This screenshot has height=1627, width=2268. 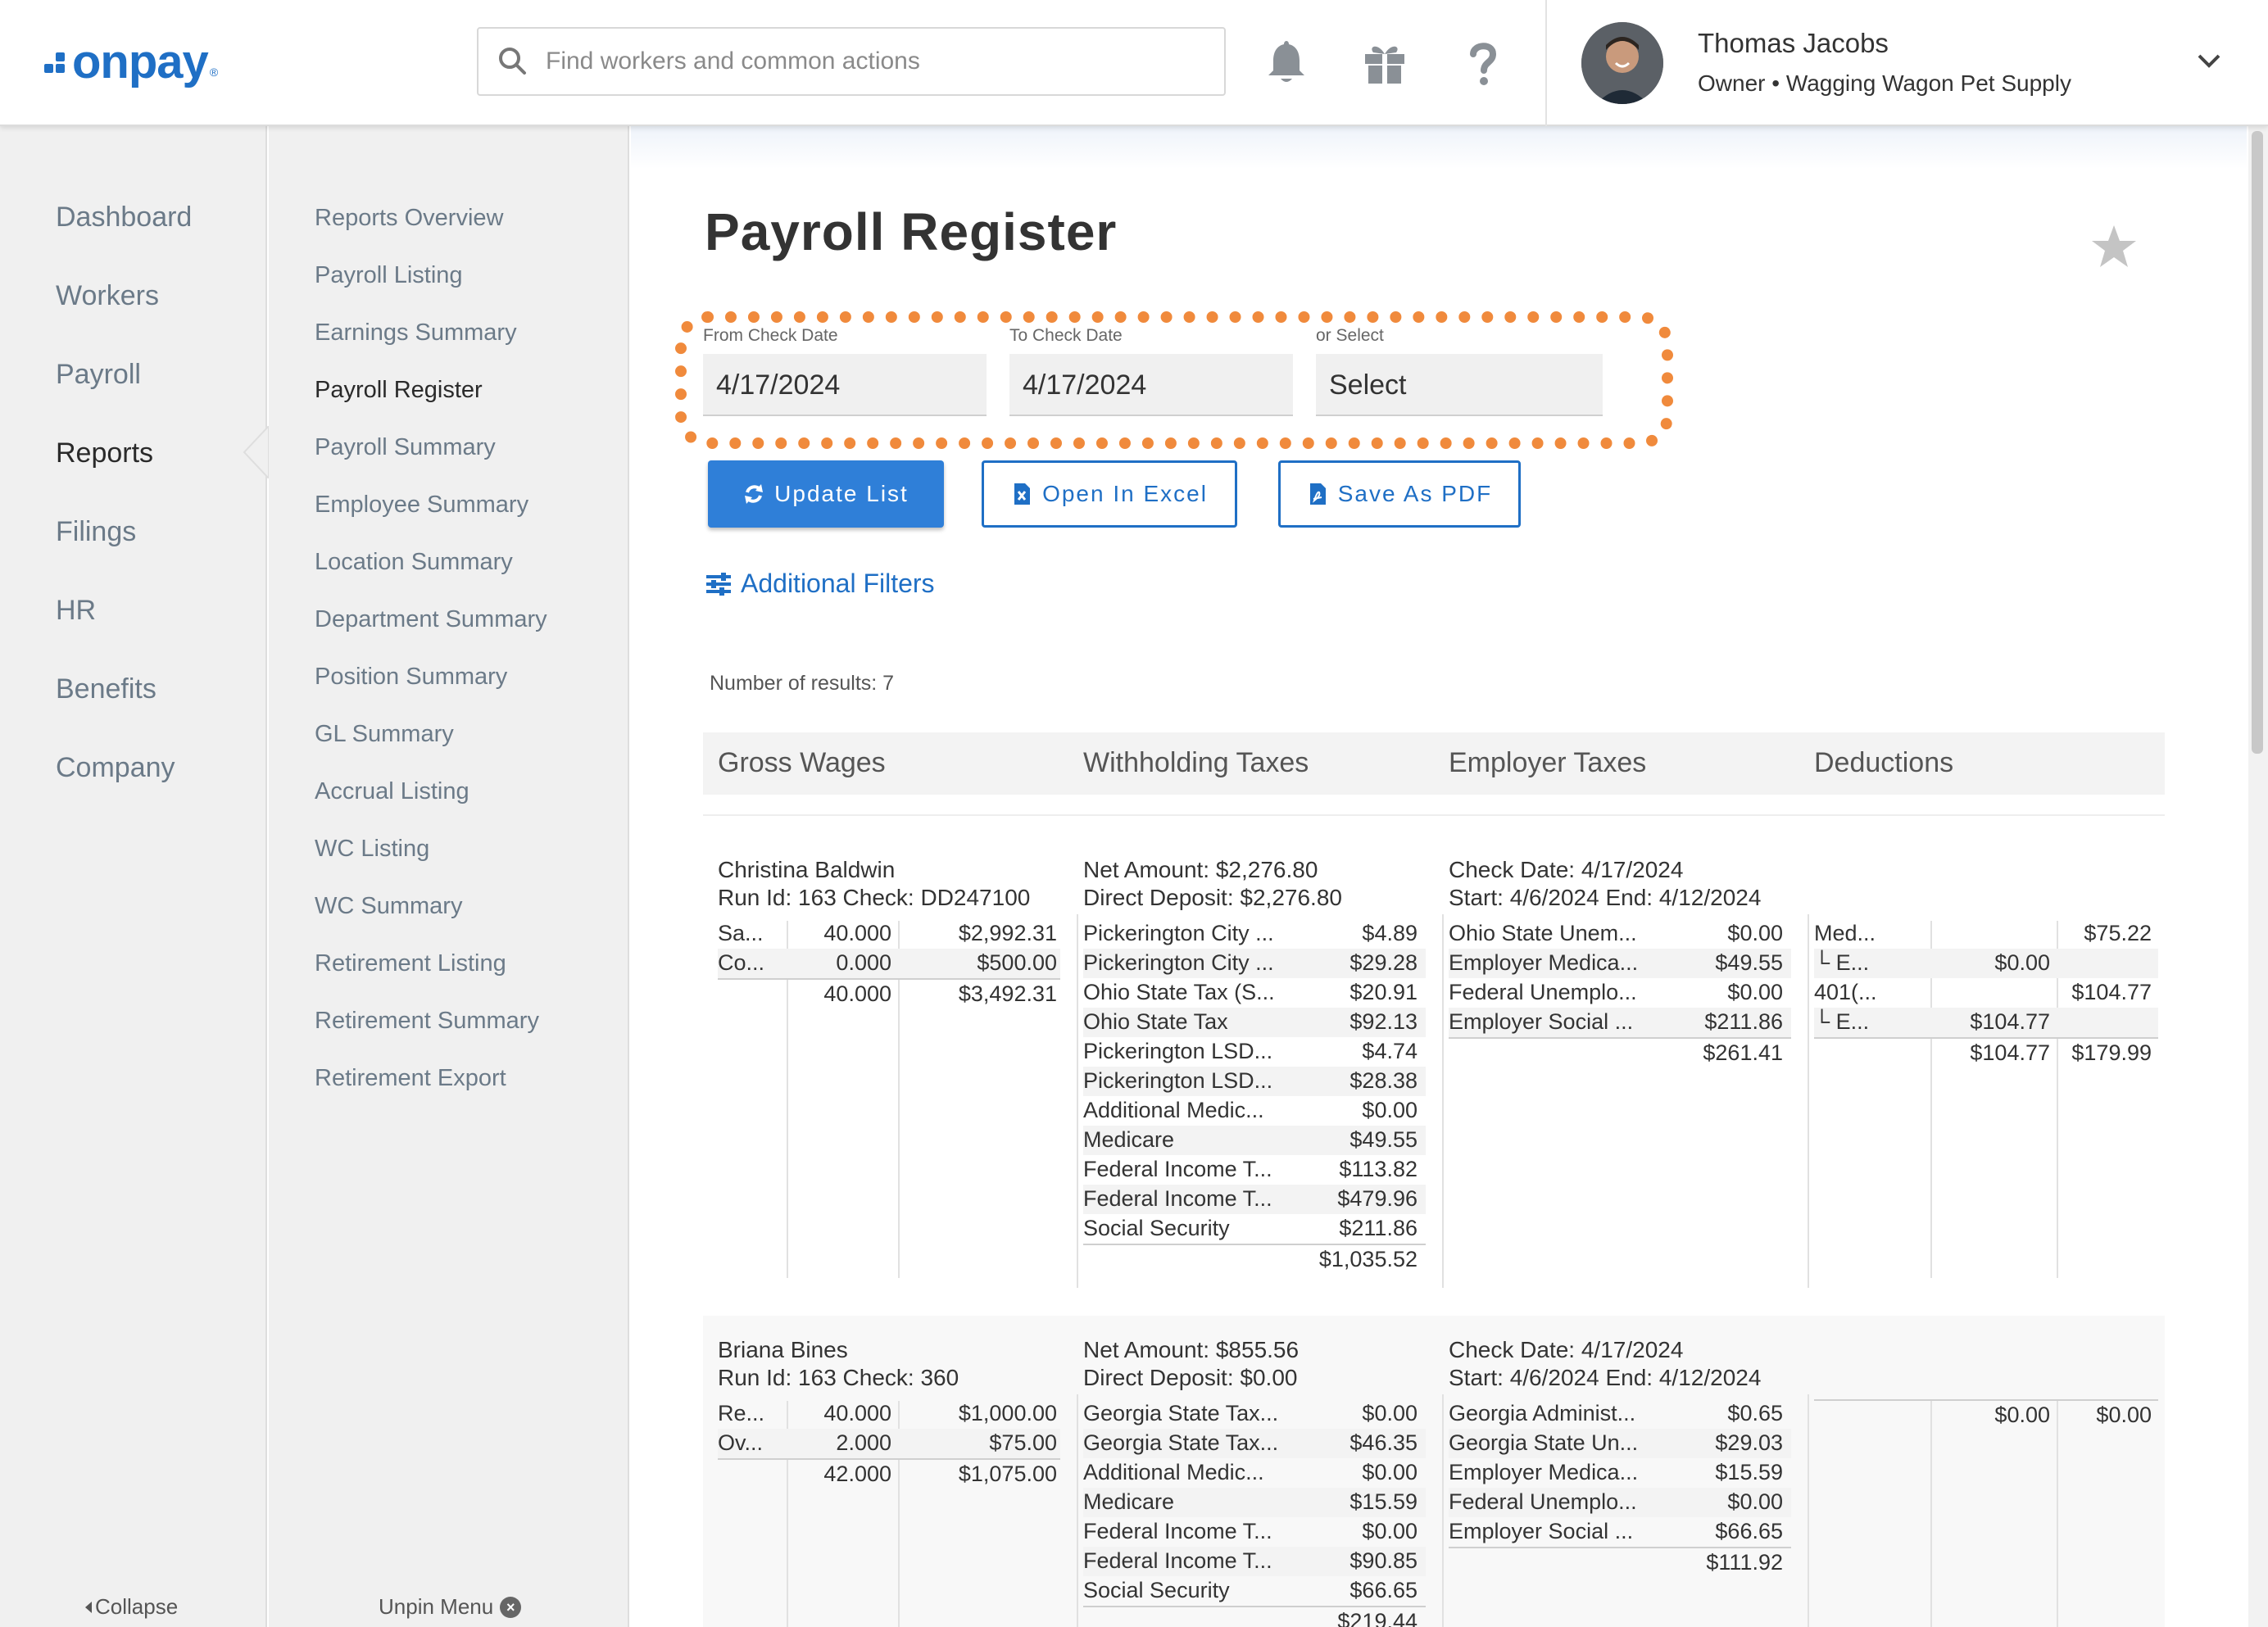 I want to click on update-list-button: Update List, so click(x=826, y=494).